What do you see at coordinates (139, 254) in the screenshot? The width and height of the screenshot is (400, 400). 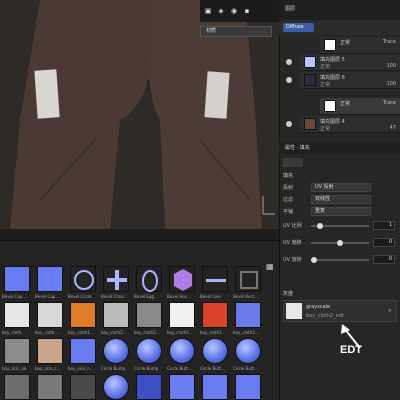 I see `shelf-search-bar` at bounding box center [139, 254].